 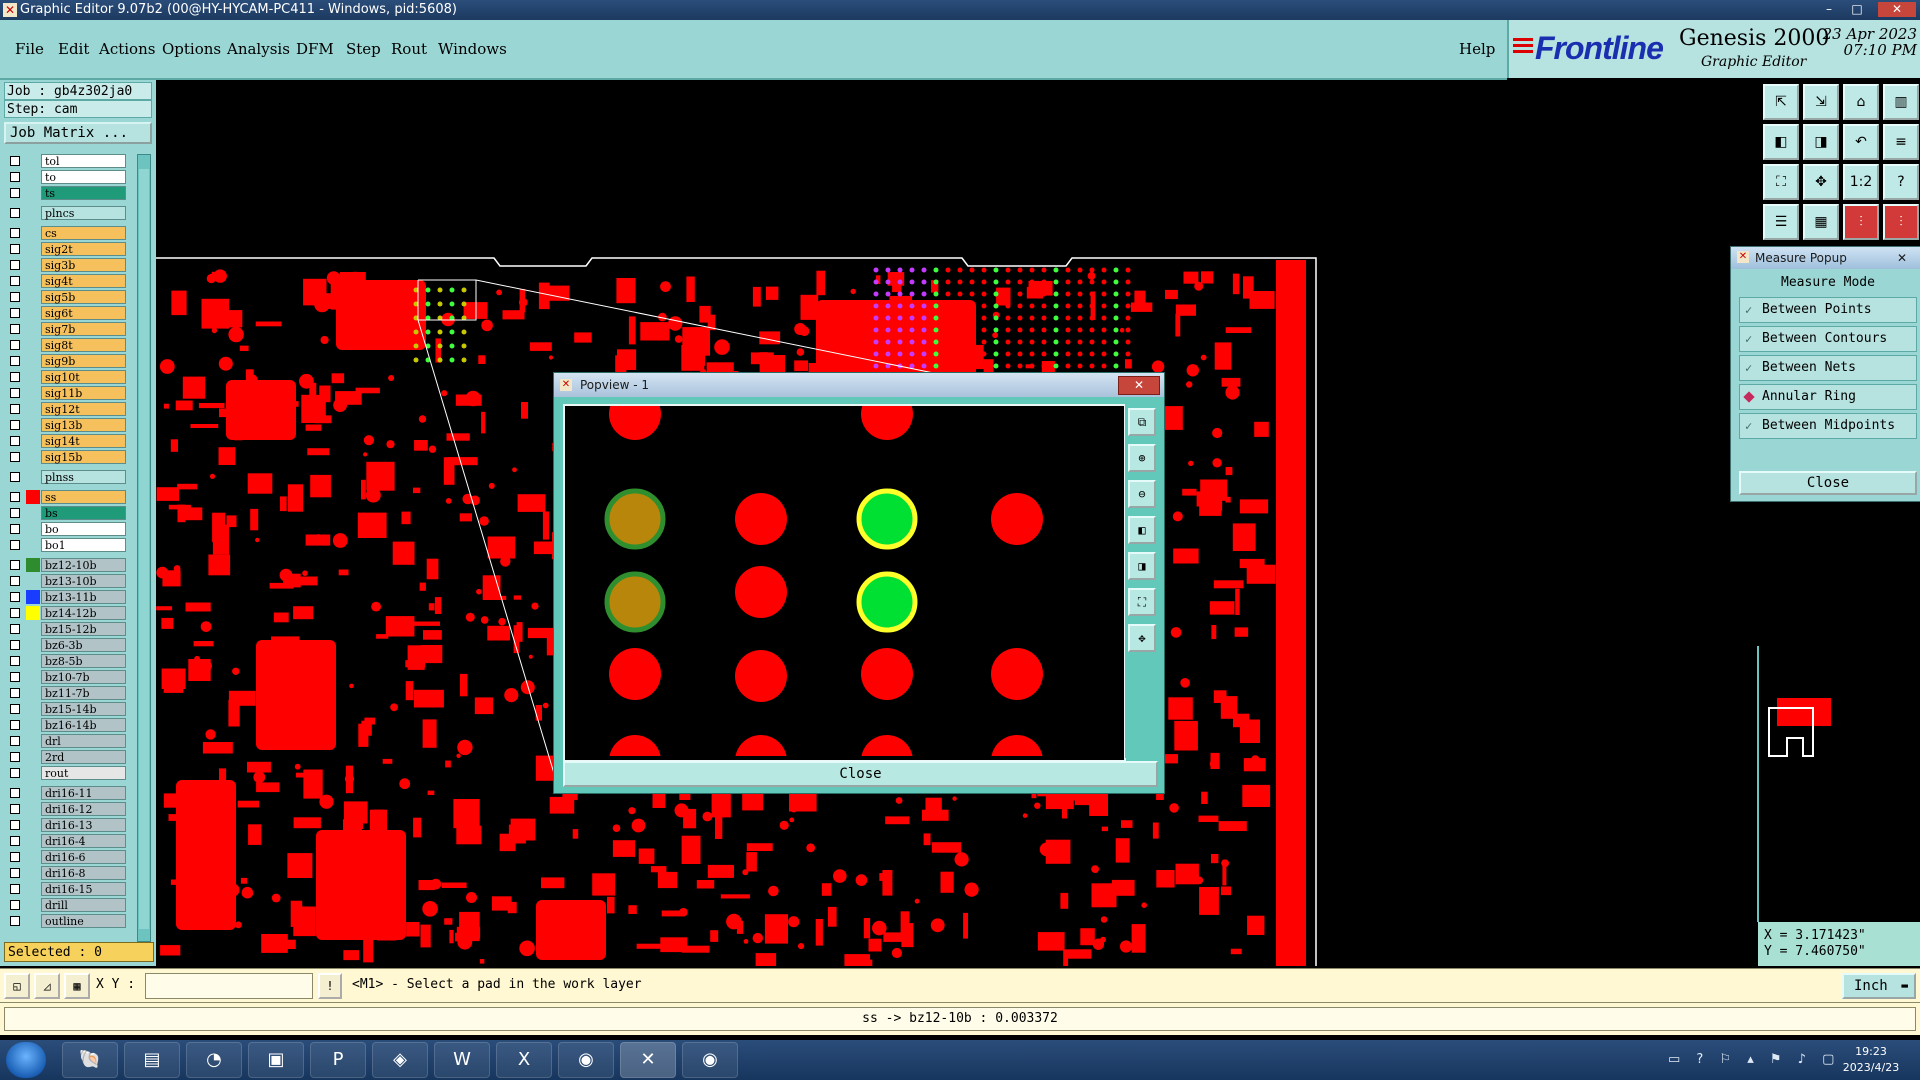 I want to click on layer-row: dri16-4, so click(x=65, y=841).